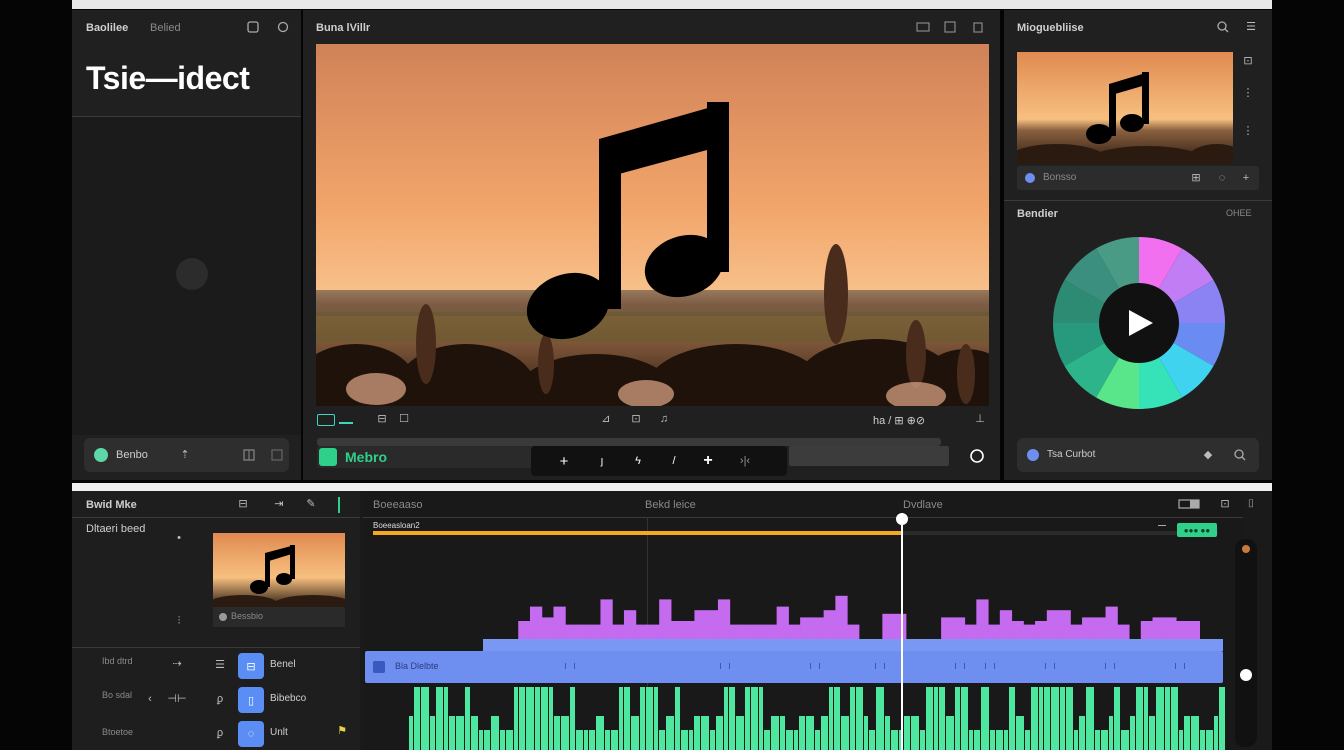 Image resolution: width=1344 pixels, height=750 pixels. What do you see at coordinates (253, 27) in the screenshot?
I see `window-icon` at bounding box center [253, 27].